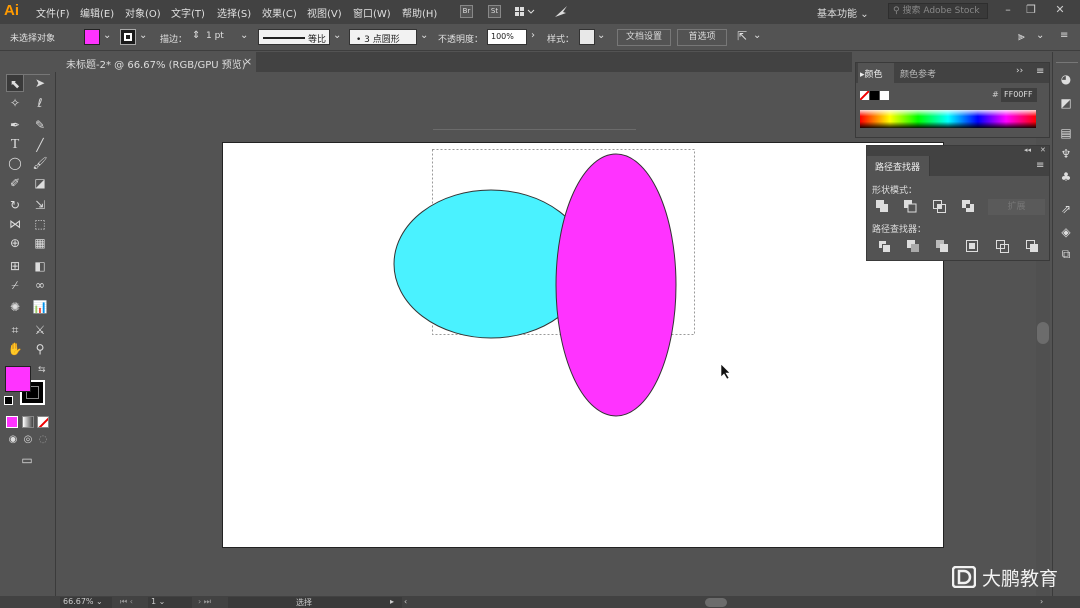  Describe the element at coordinates (1043, 333) in the screenshot. I see `scroll-thumb` at that location.